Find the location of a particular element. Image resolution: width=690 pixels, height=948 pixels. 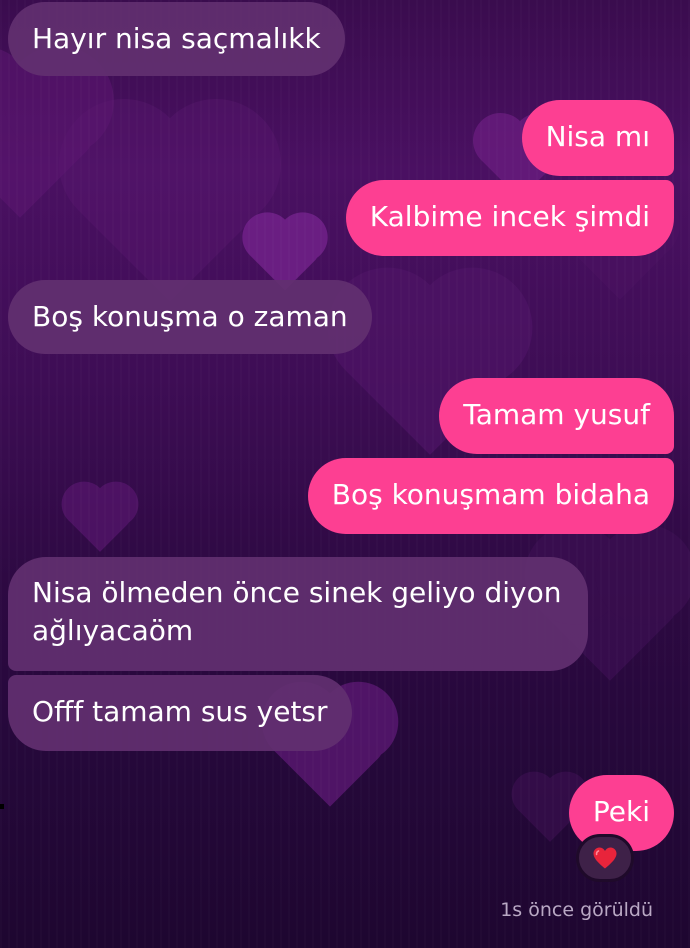

message-outgoing: Boş konuşmam bidaha is located at coordinates (490, 496).